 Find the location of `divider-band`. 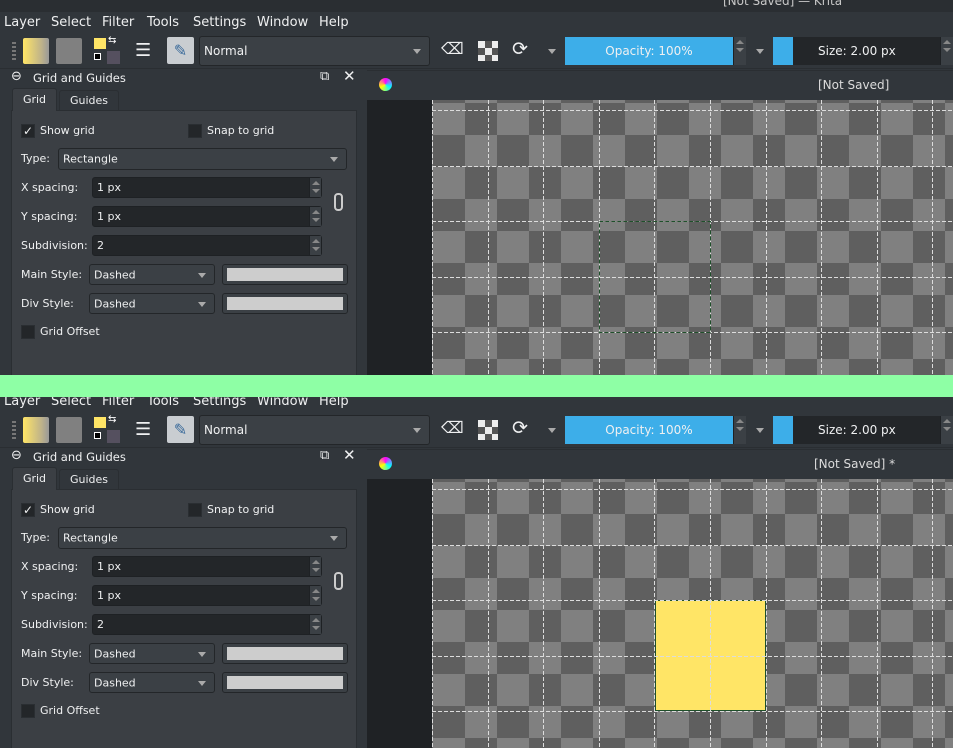

divider-band is located at coordinates (476, 386).